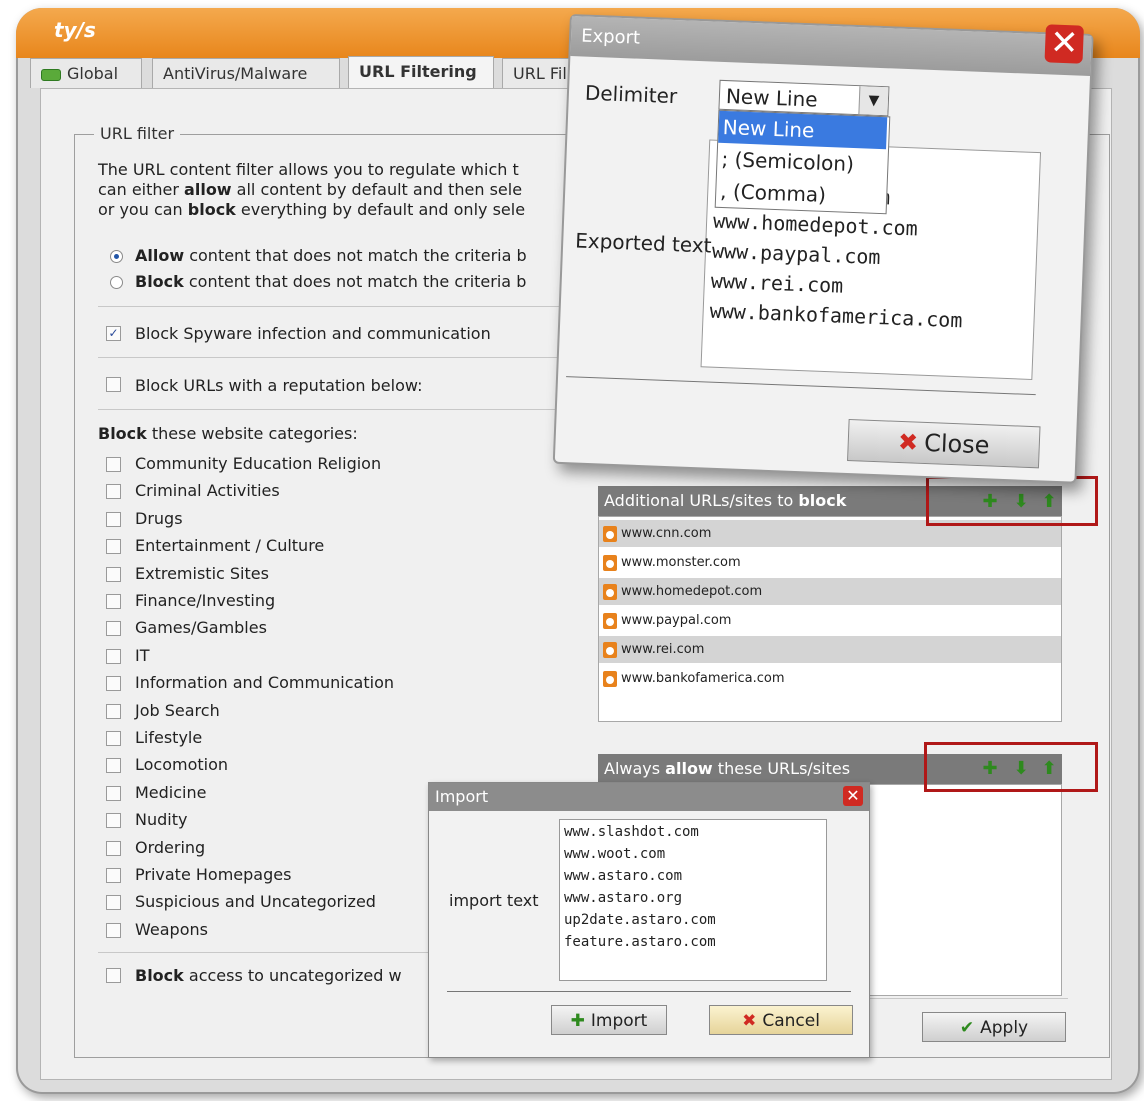 Image resolution: width=1144 pixels, height=1101 pixels. What do you see at coordinates (142, 655) in the screenshot?
I see `category-label: IT` at bounding box center [142, 655].